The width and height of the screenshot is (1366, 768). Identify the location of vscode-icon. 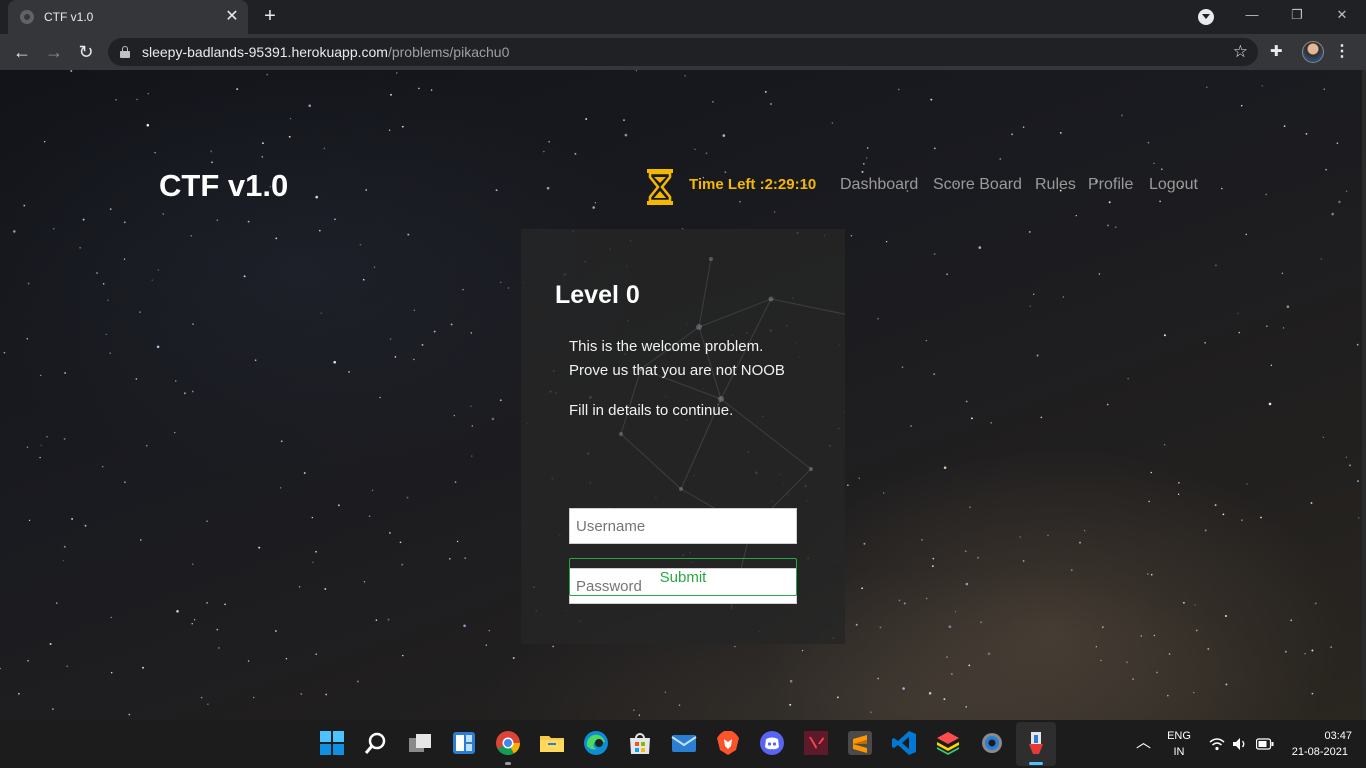
(904, 743).